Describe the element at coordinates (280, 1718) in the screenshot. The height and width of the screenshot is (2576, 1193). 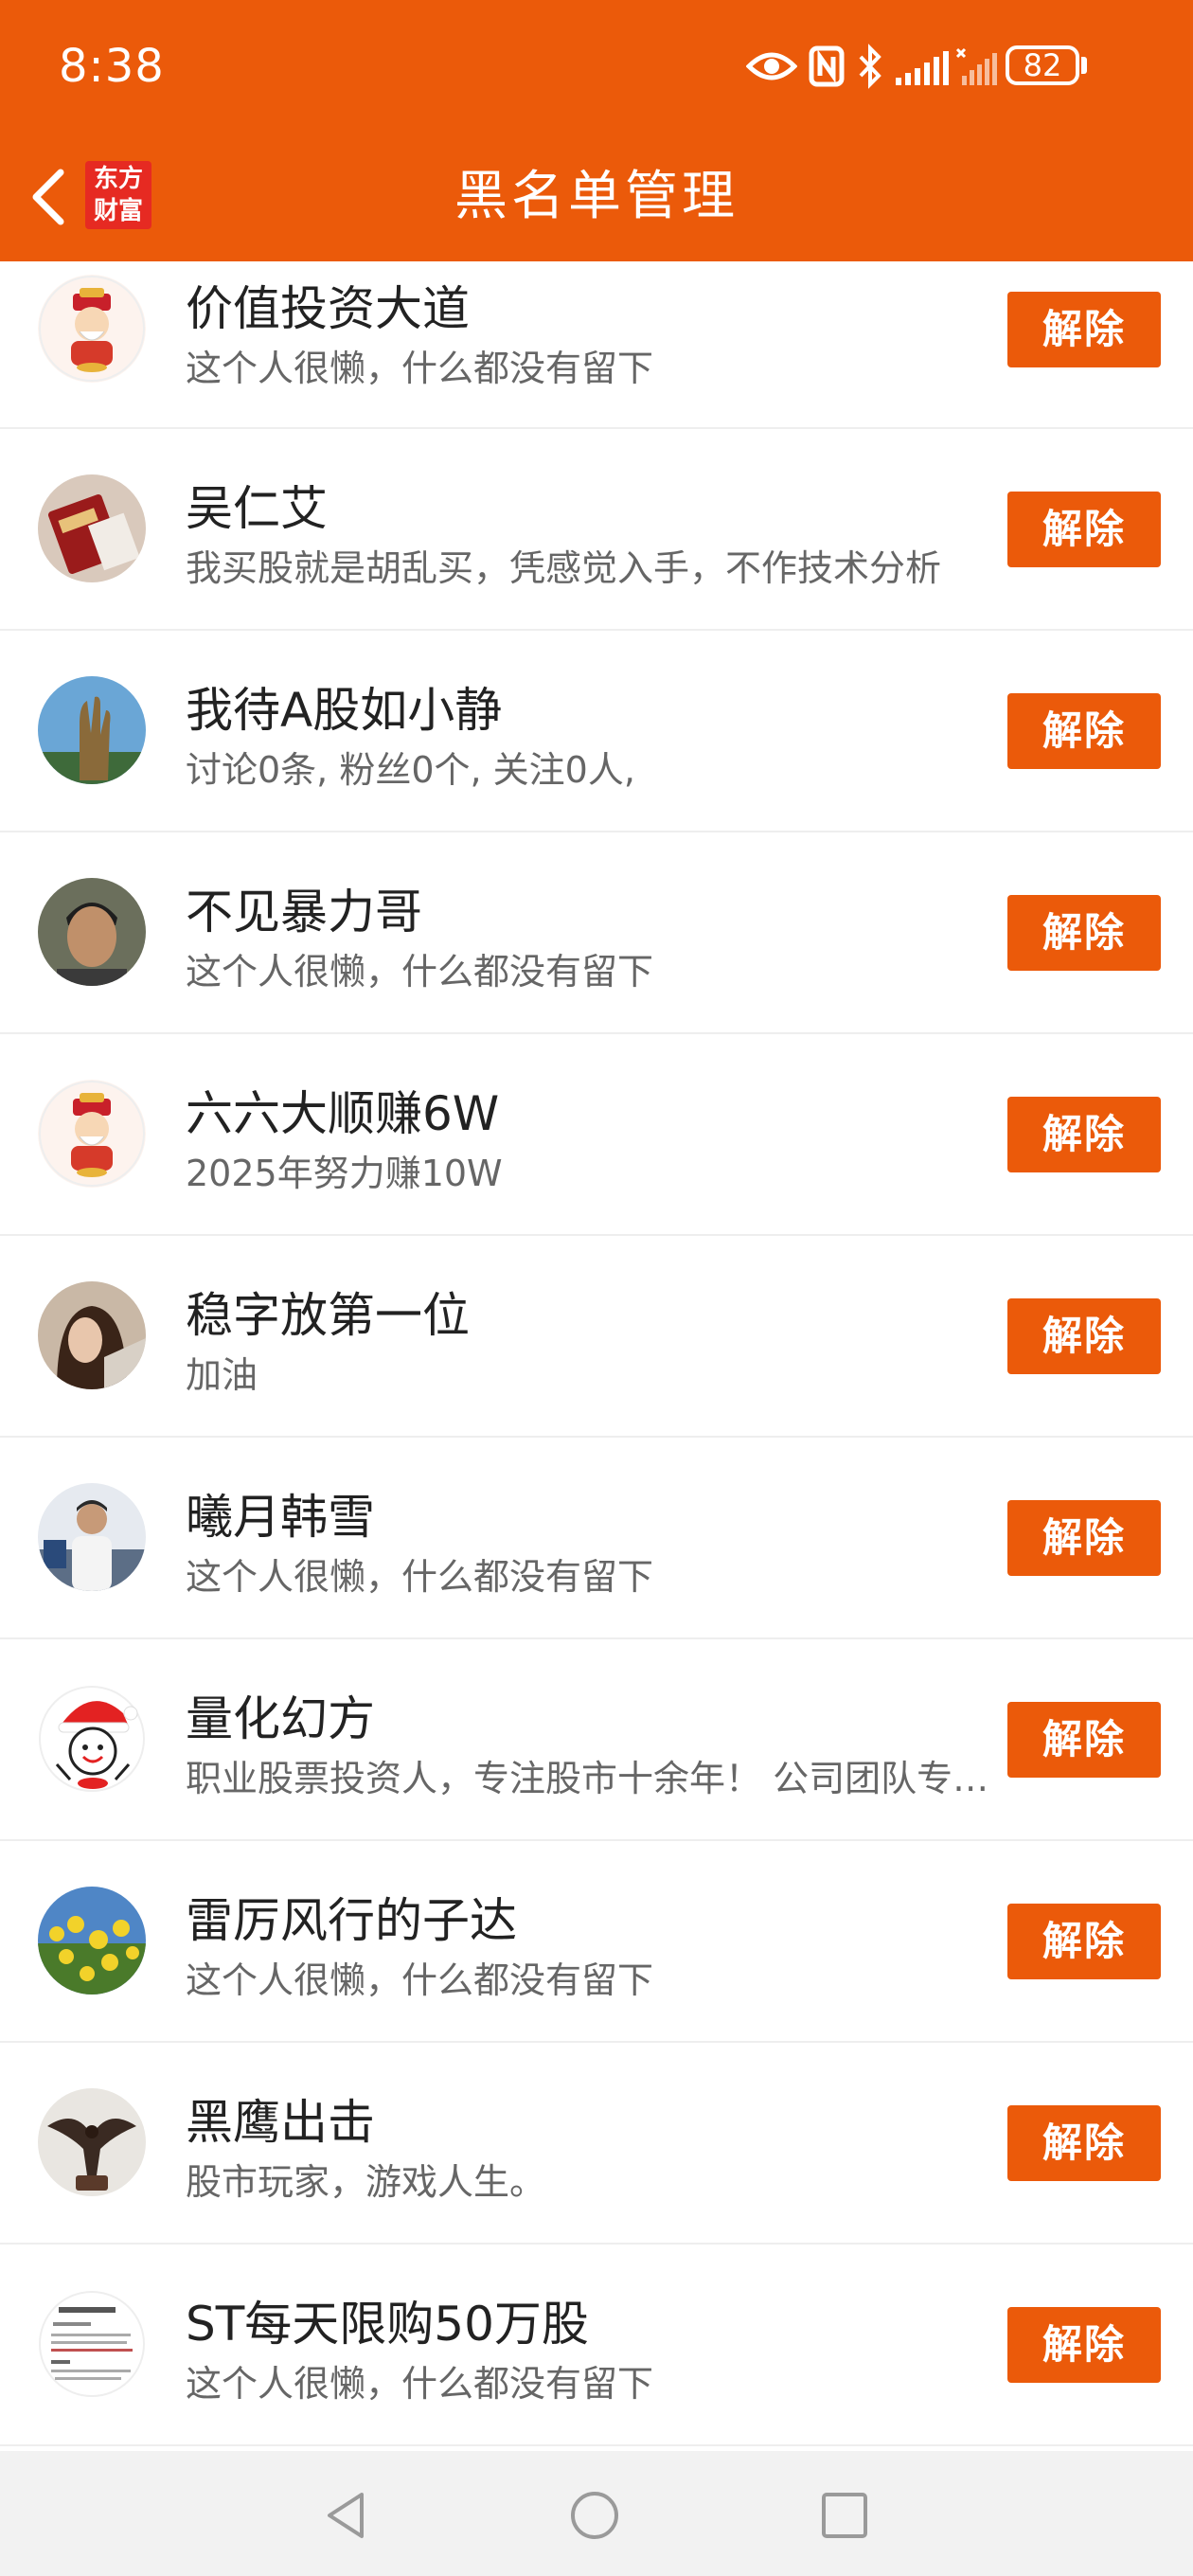
I see `user-name: 量化幻方` at that location.